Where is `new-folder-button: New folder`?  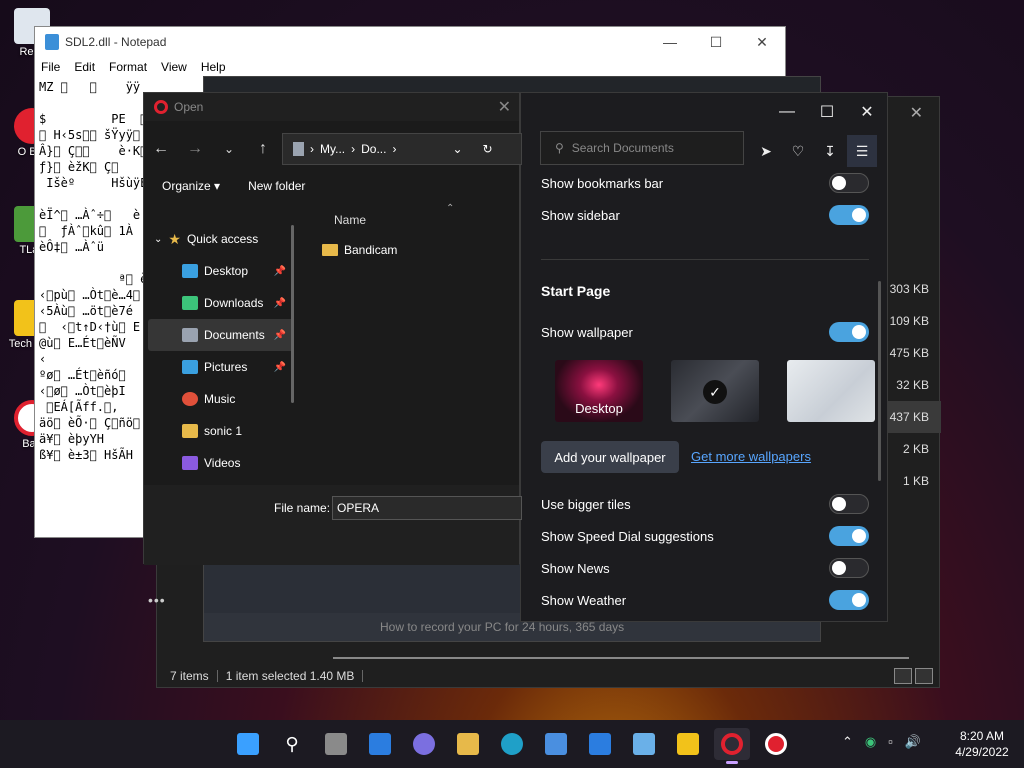
new-folder-button: New folder is located at coordinates (276, 186).